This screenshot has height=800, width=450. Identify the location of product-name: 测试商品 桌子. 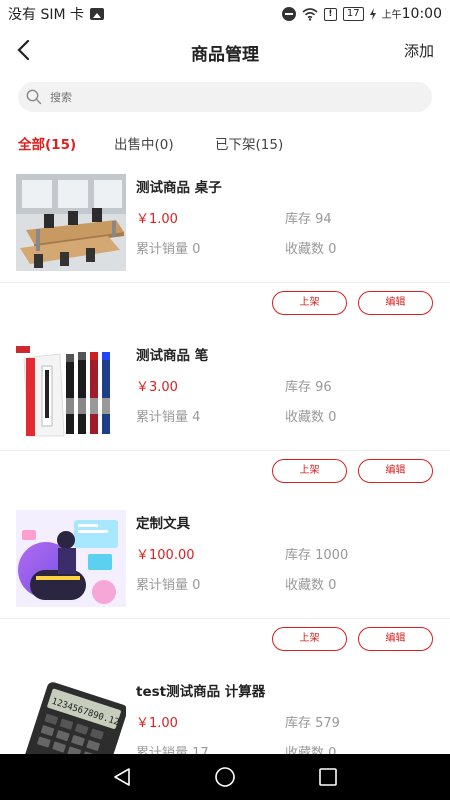
(179, 188).